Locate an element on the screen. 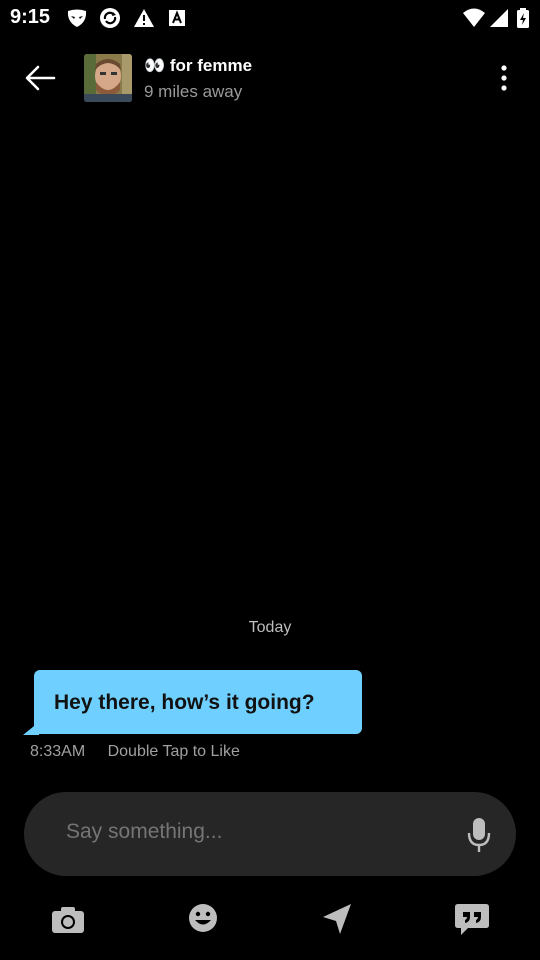 This screenshot has width=540, height=960. message-text: Hey there, how’s it going? is located at coordinates (184, 702).